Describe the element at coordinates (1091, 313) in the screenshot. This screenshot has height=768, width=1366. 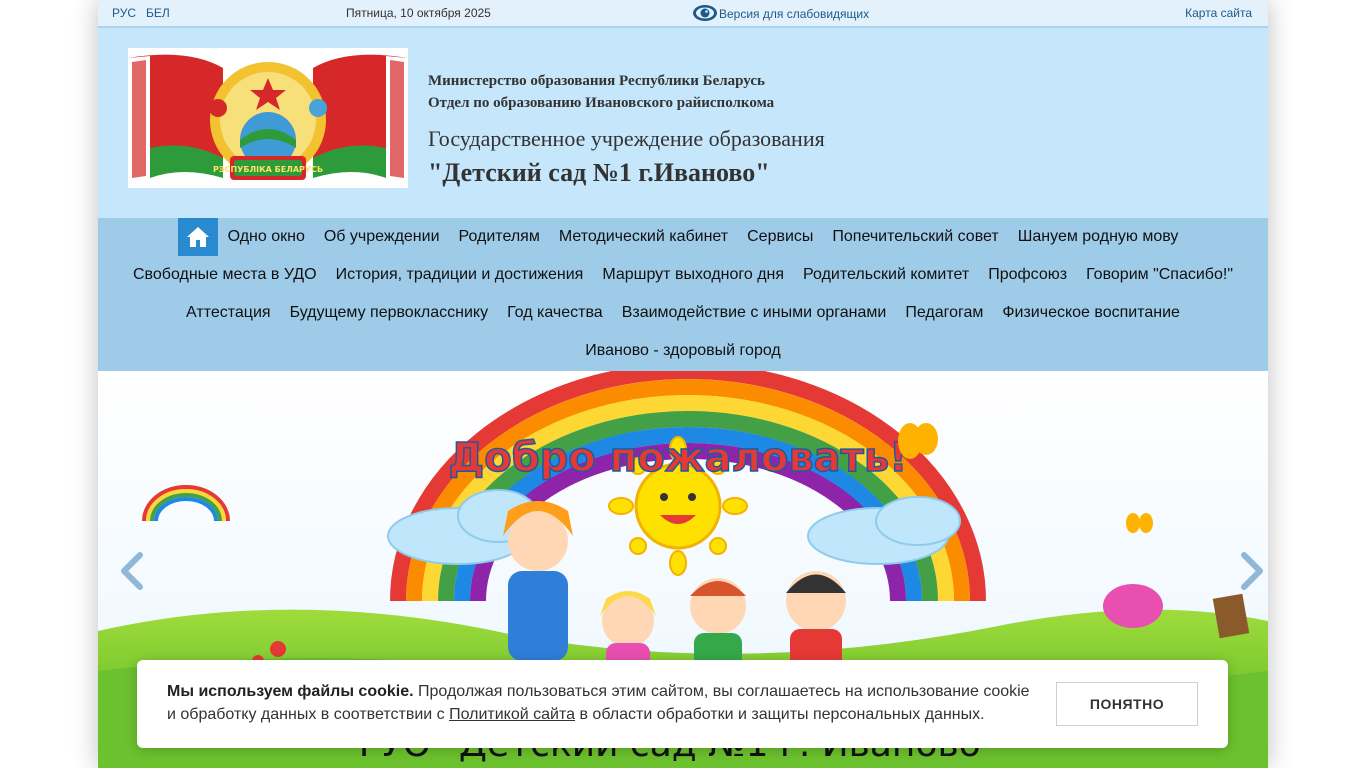
I see `nav-item-physical-education: Физическое воспитание` at that location.